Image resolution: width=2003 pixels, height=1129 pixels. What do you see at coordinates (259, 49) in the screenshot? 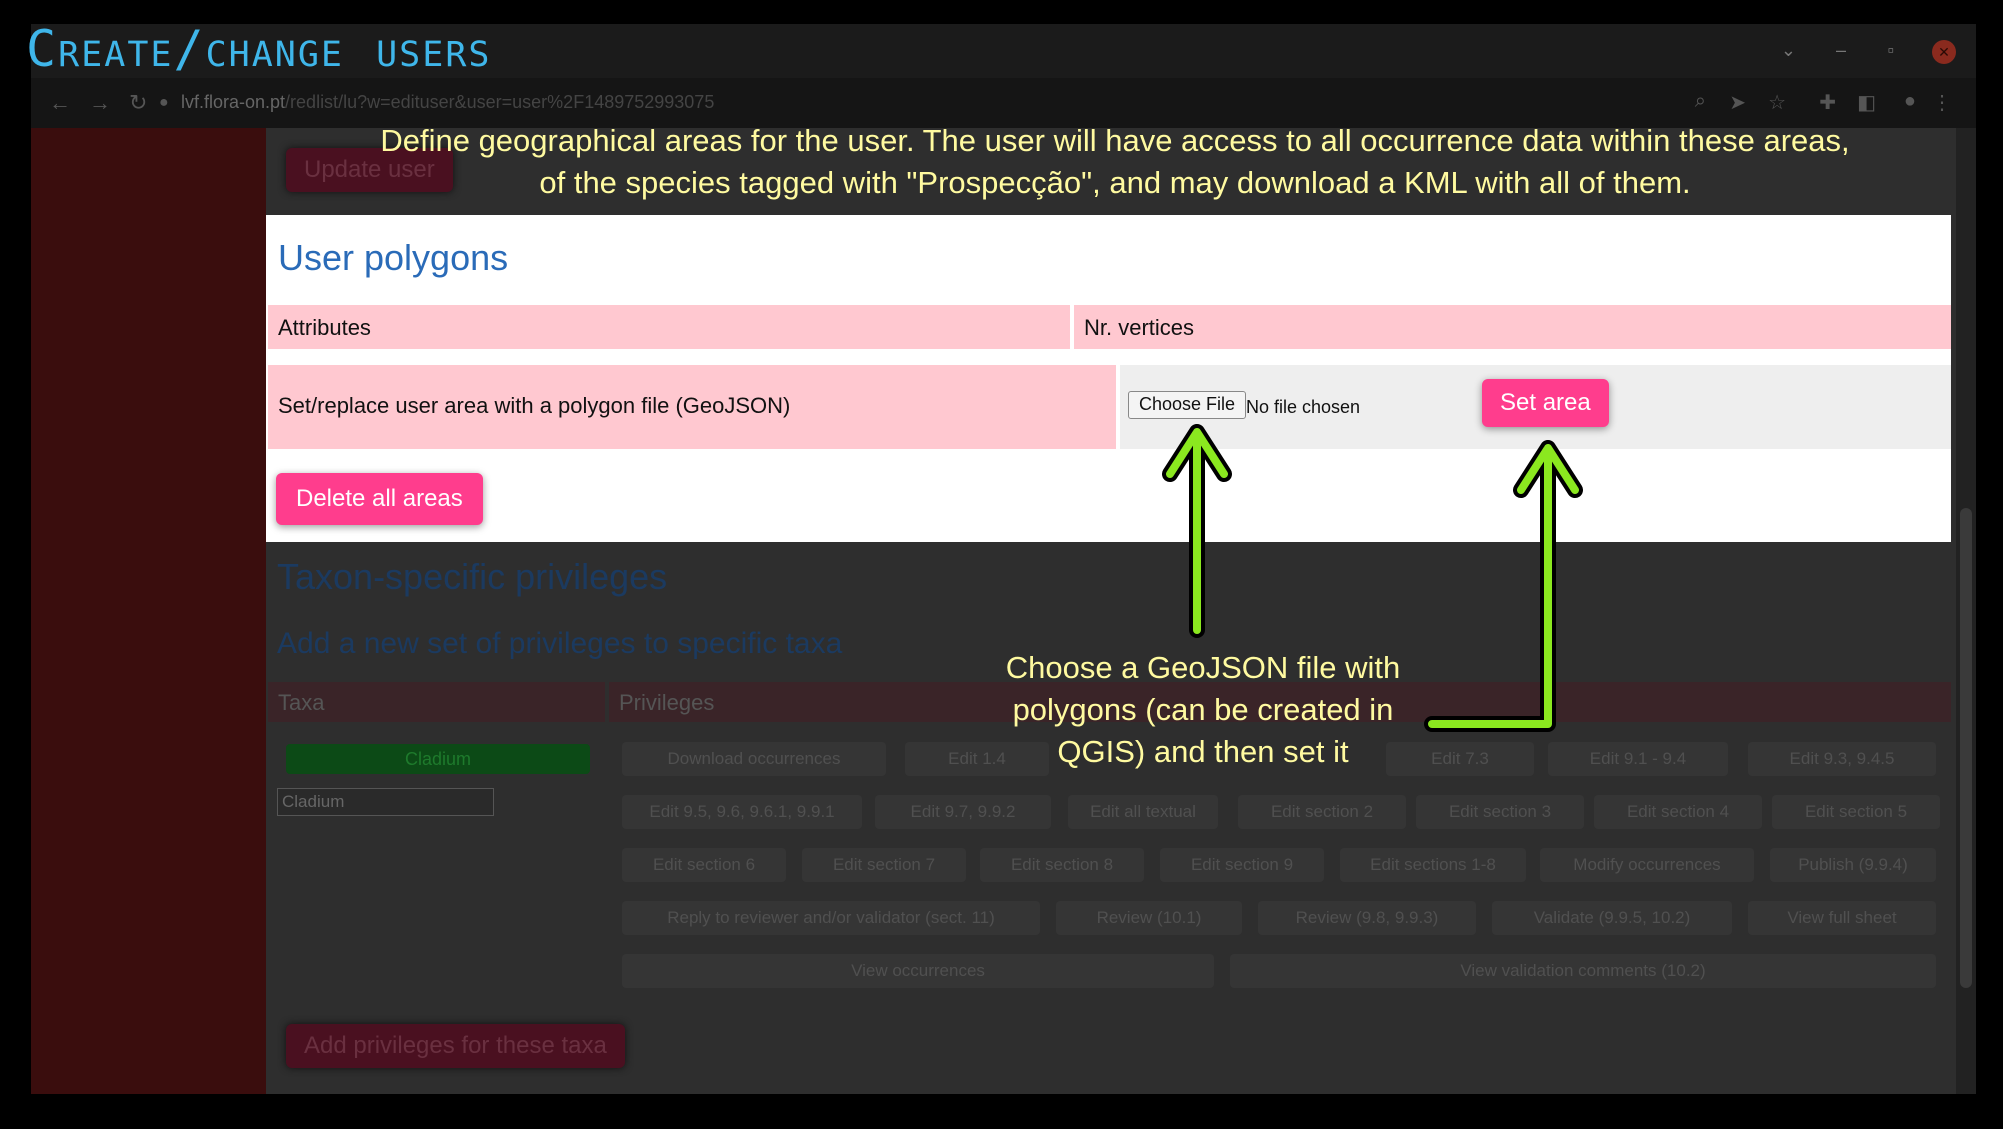
I see `frame-title: Create/change users` at bounding box center [259, 49].